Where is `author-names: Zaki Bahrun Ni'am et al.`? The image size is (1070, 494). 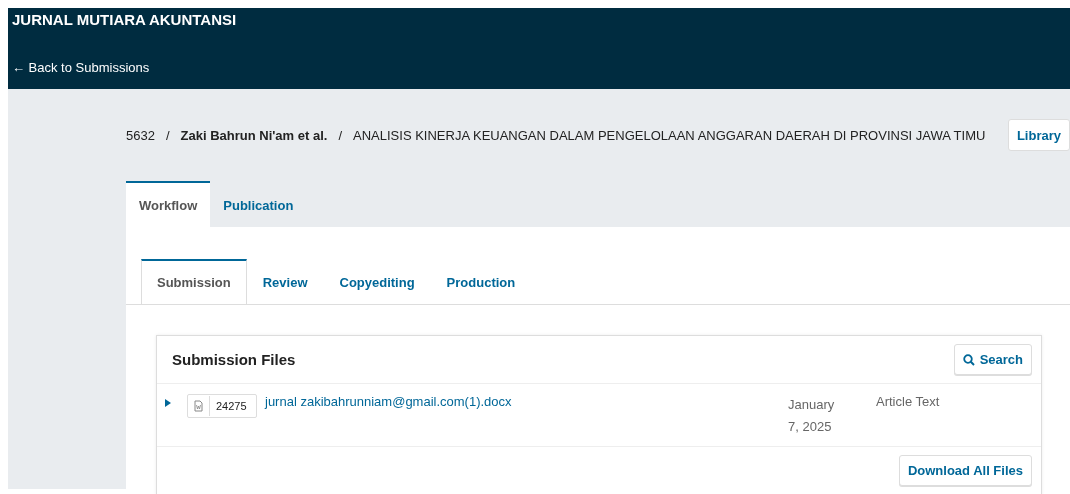
author-names: Zaki Bahrun Ni'am et al. is located at coordinates (254, 135).